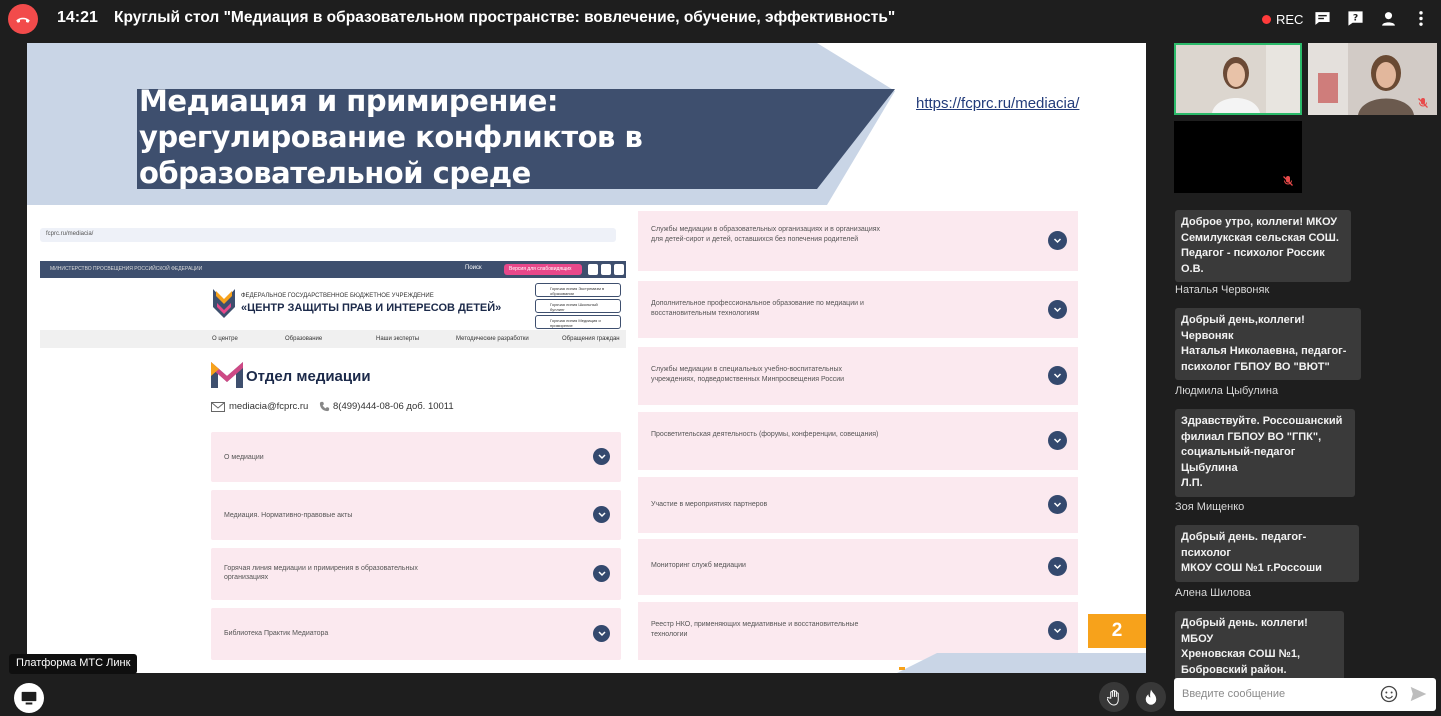 Image resolution: width=1441 pixels, height=716 pixels. I want to click on accordion-item: О медиации, so click(416, 457).